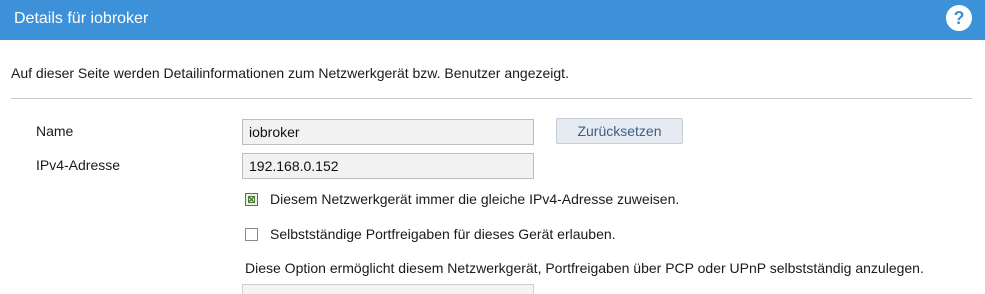 Image resolution: width=985 pixels, height=294 pixels. What do you see at coordinates (251, 199) in the screenshot?
I see `same-ip-checkbox` at bounding box center [251, 199].